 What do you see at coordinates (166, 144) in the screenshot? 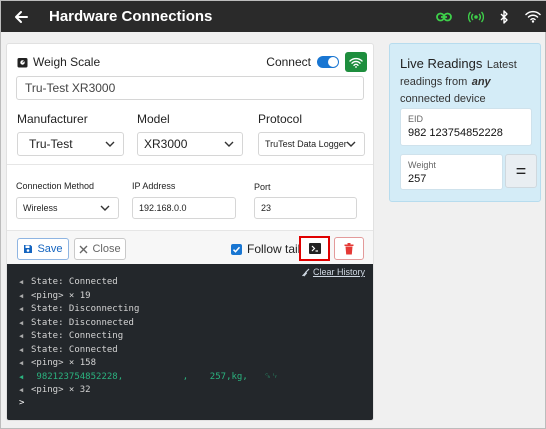
I see `model-value: XR3000` at bounding box center [166, 144].